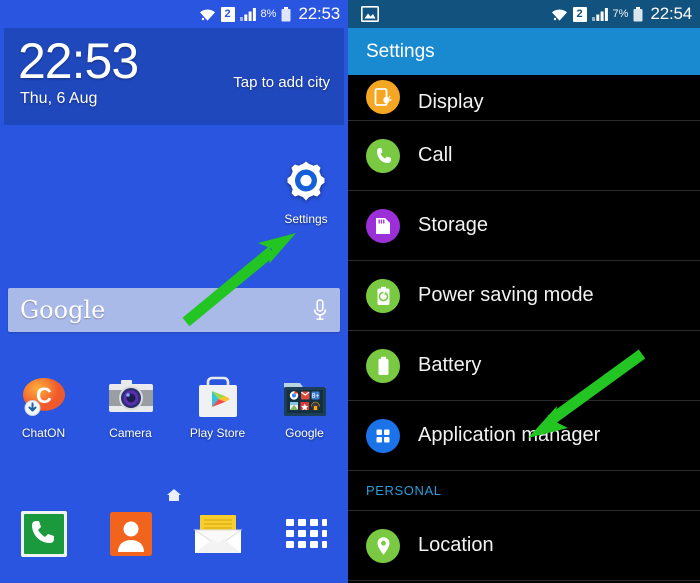 The image size is (700, 583). Describe the element at coordinates (59, 98) in the screenshot. I see `clock-widget-date: Thu, 6 Aug` at that location.